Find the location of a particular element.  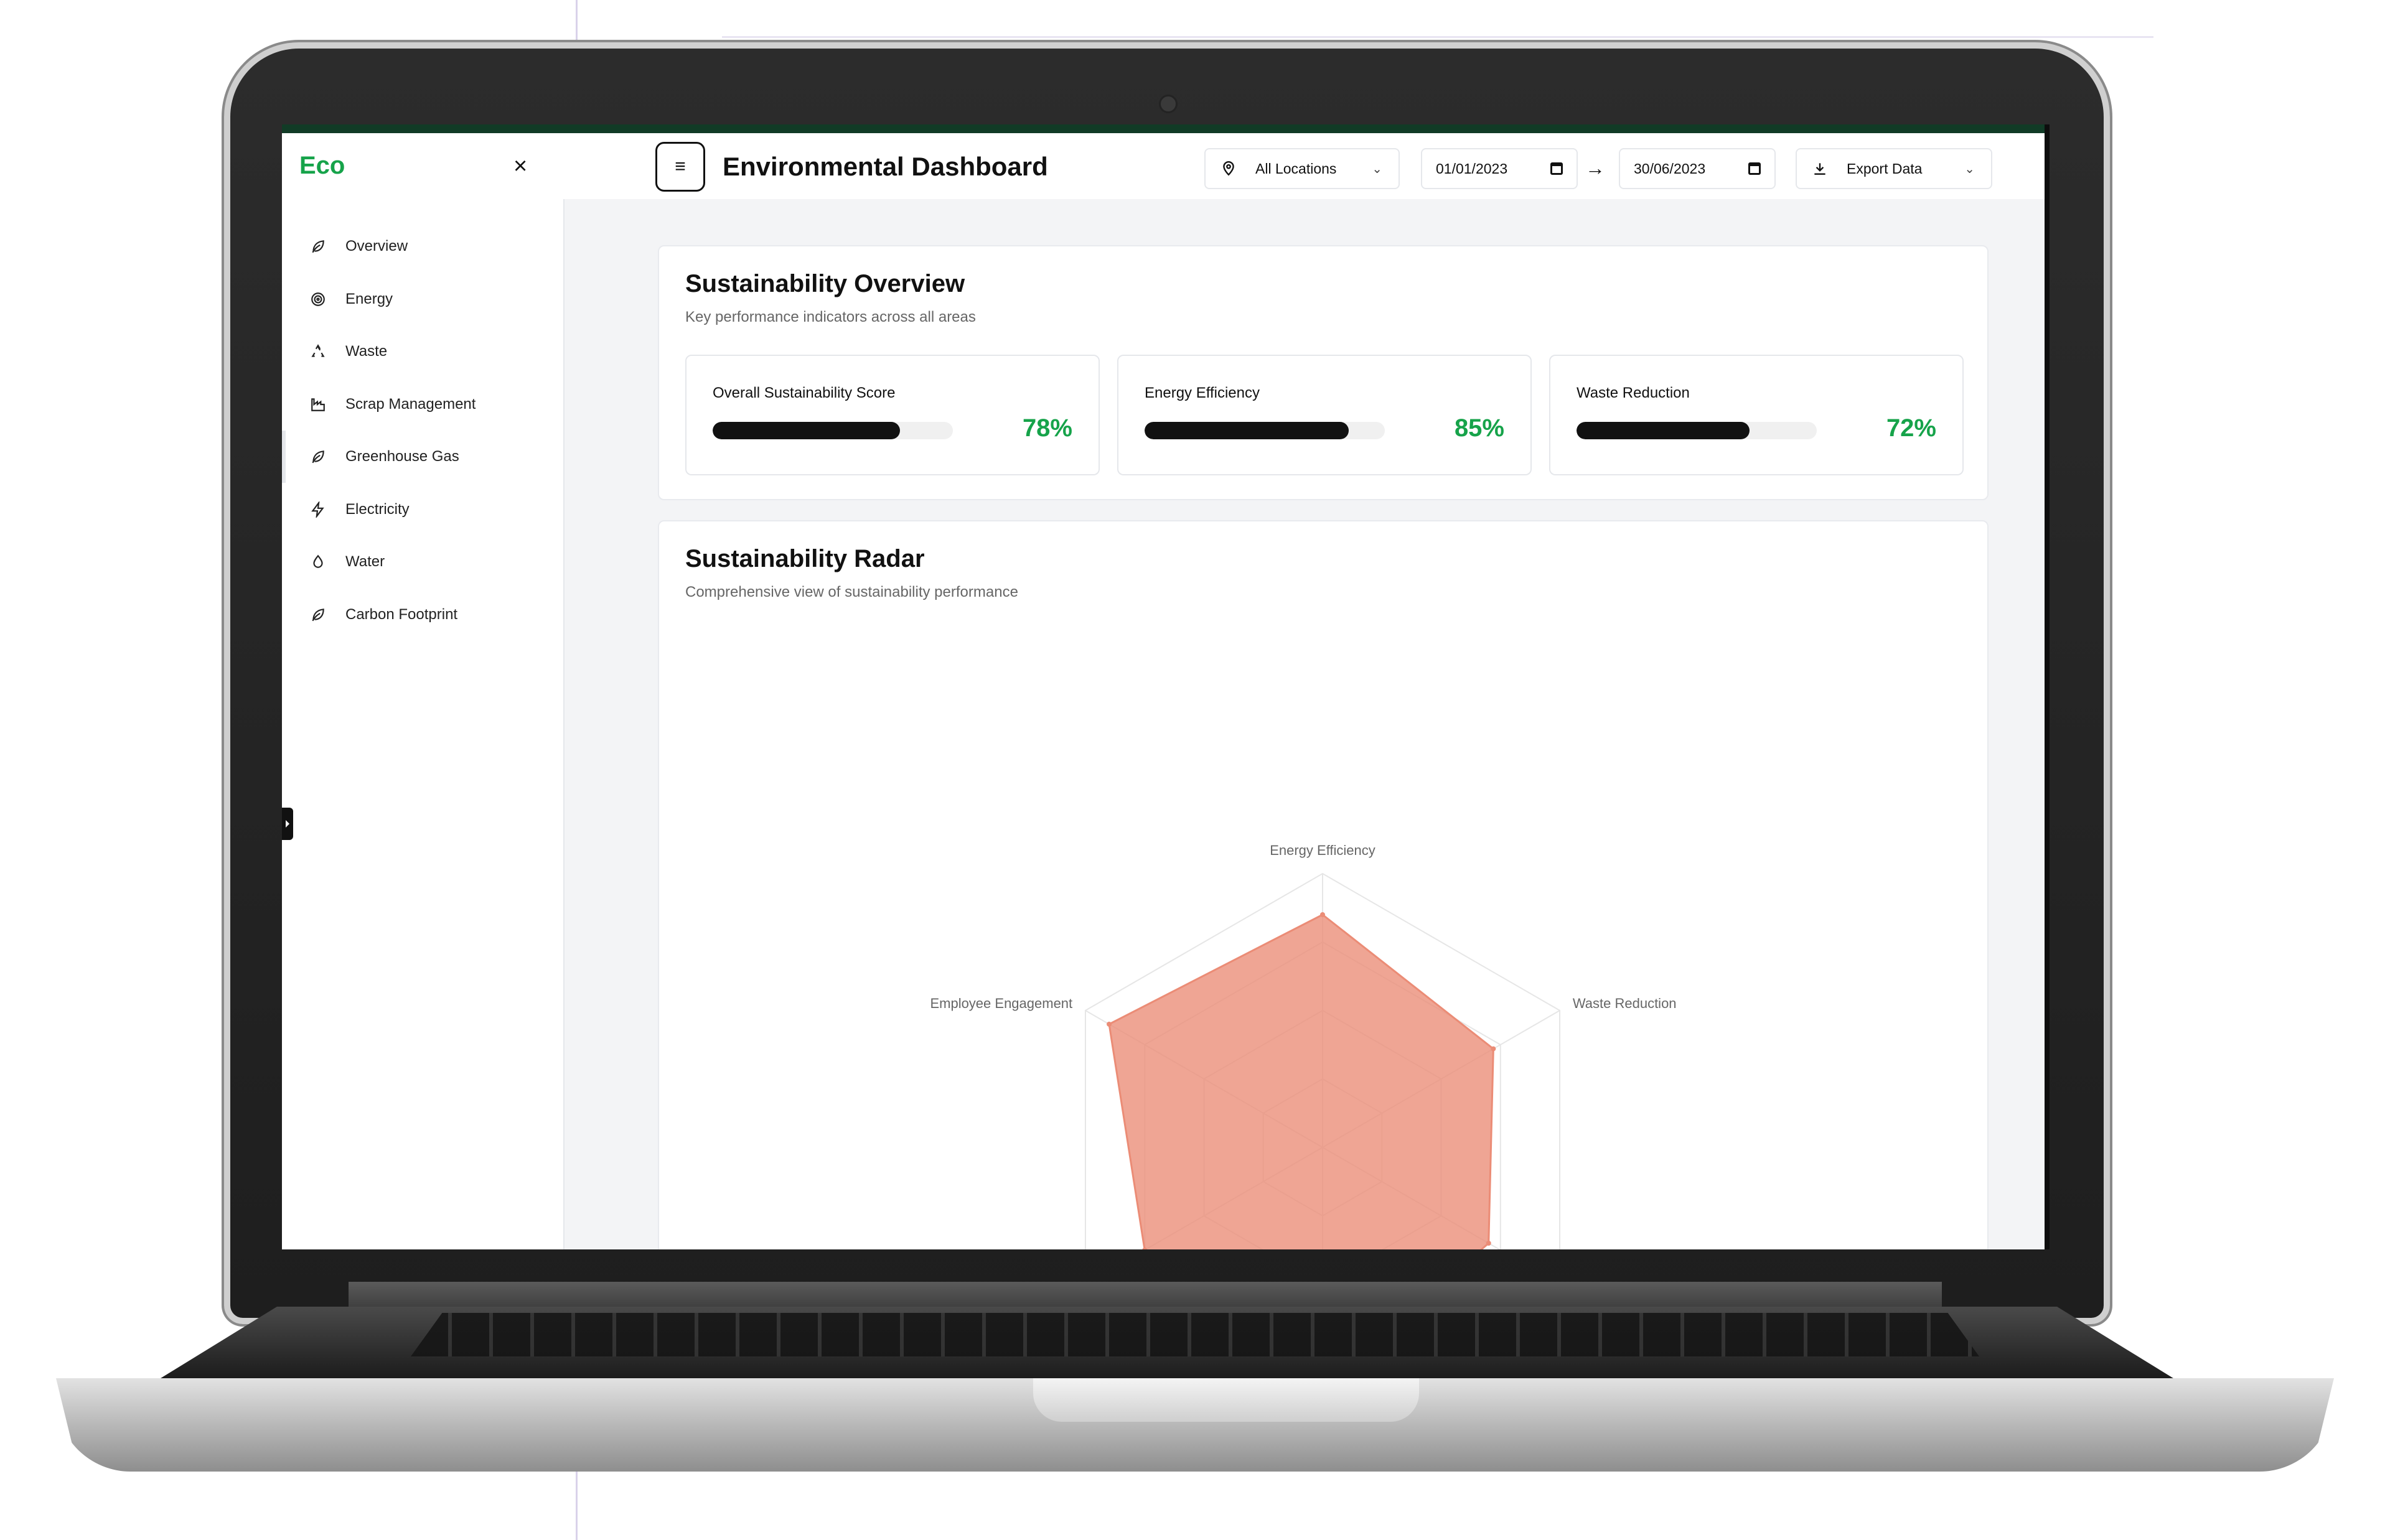

end-date-value: 30/06/2023 is located at coordinates (1670, 168).